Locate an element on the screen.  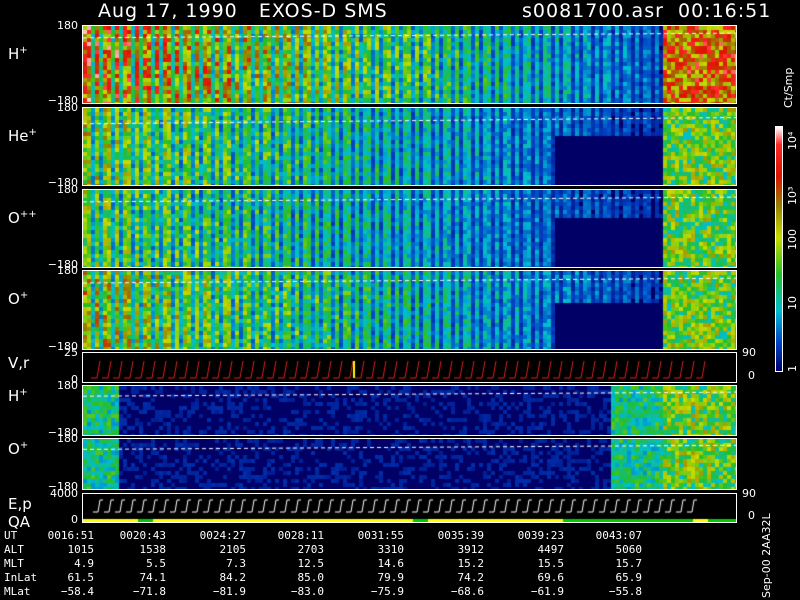
colorbar-gradient is located at coordinates (779, 249).